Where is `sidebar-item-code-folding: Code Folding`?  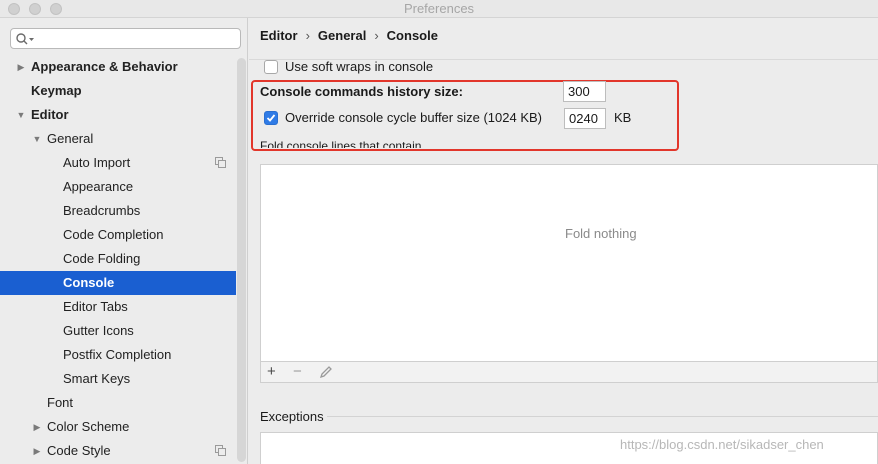
sidebar-item-code-folding: Code Folding is located at coordinates (118, 259).